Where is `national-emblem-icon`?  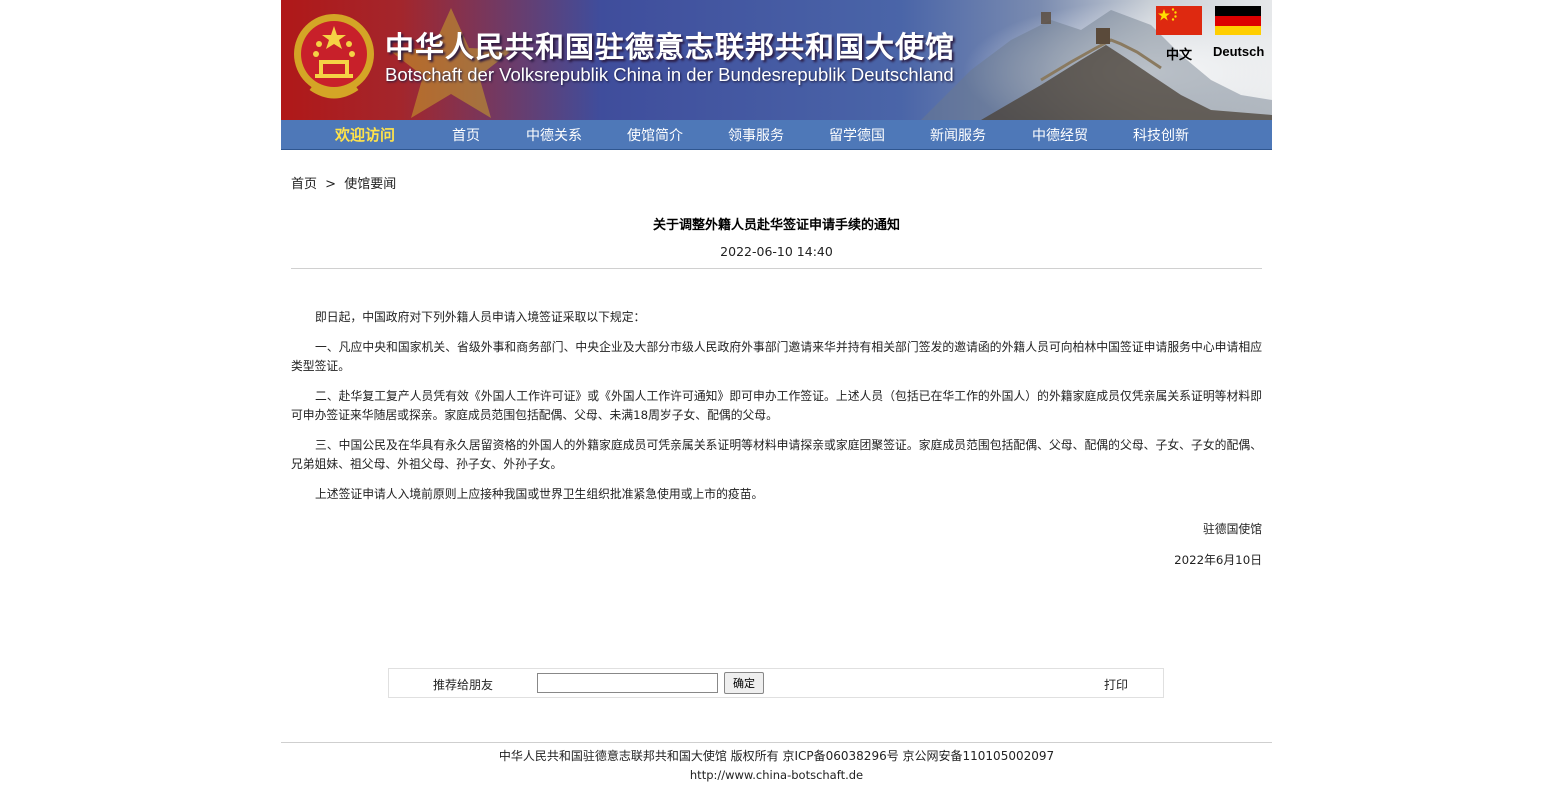
national-emblem-icon is located at coordinates (334, 56).